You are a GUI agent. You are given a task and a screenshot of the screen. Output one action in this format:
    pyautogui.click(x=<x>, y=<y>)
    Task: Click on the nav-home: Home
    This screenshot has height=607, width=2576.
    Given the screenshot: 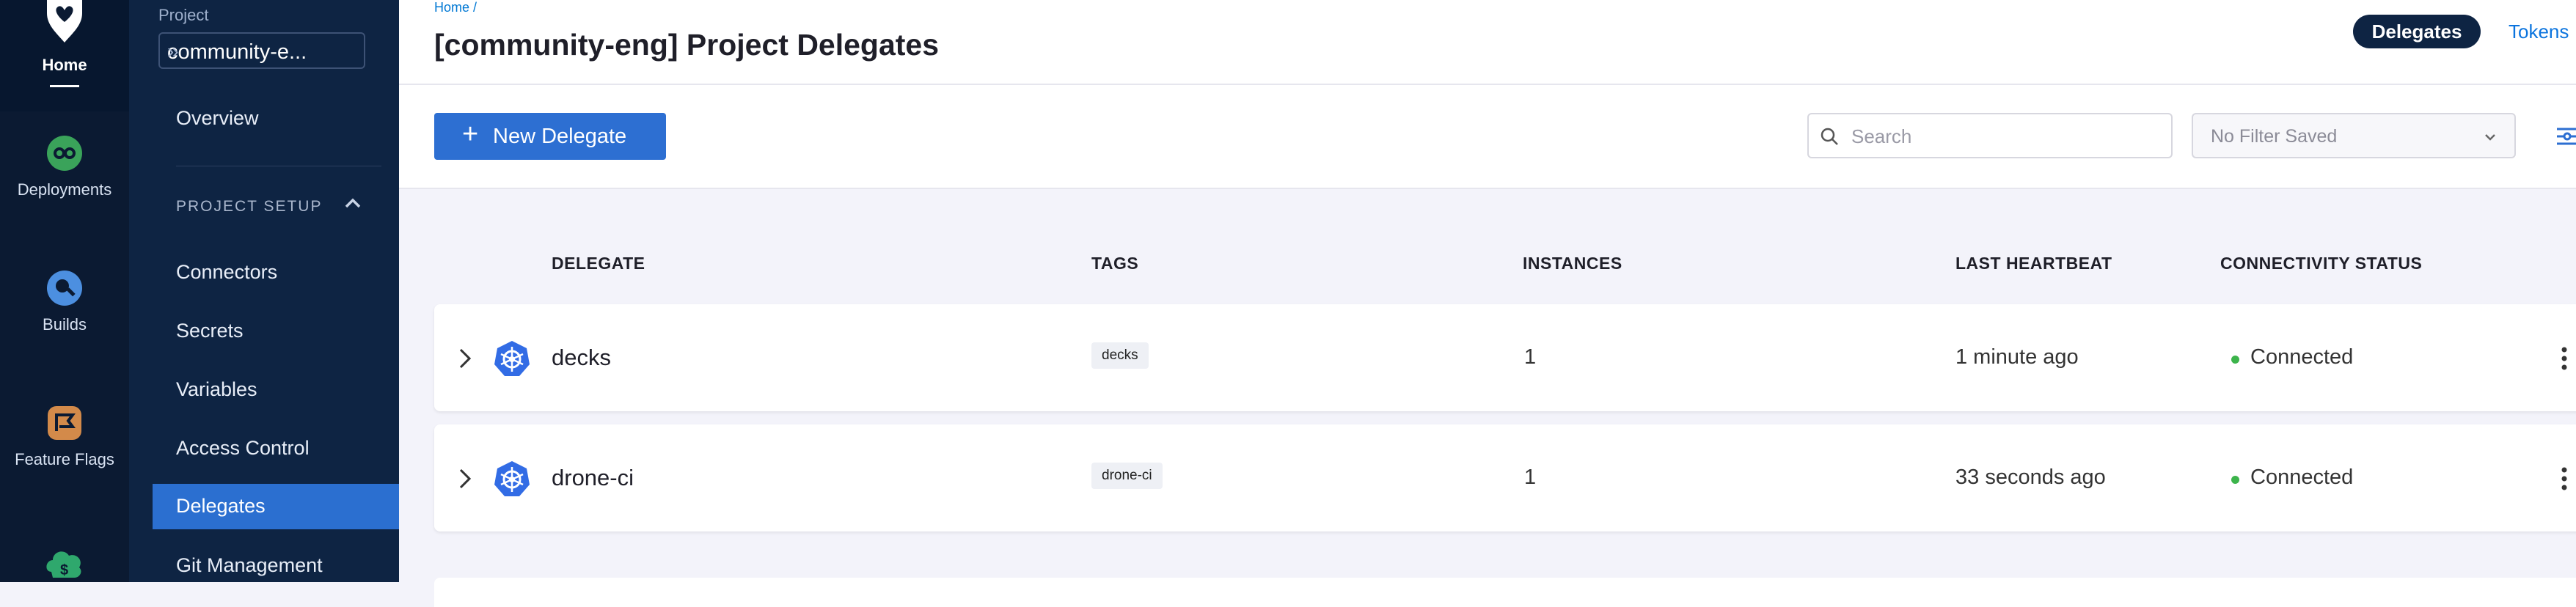 What is the action you would take?
    pyautogui.click(x=64, y=55)
    